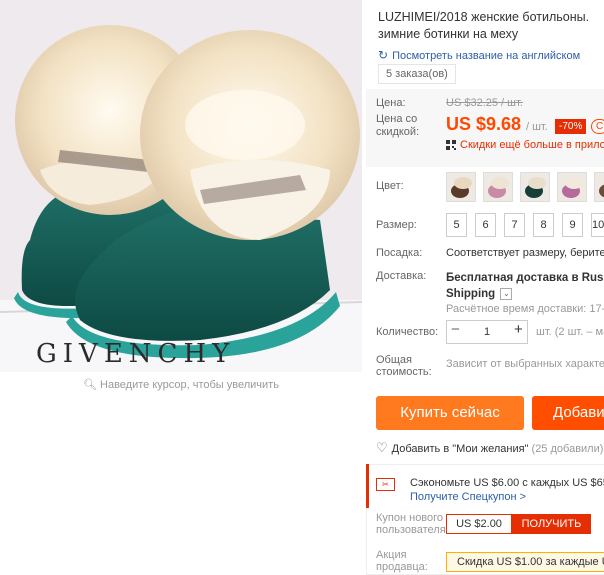 The width and height of the screenshot is (604, 575). Describe the element at coordinates (390, 186) in the screenshot. I see `color-label: Цвет:` at that location.